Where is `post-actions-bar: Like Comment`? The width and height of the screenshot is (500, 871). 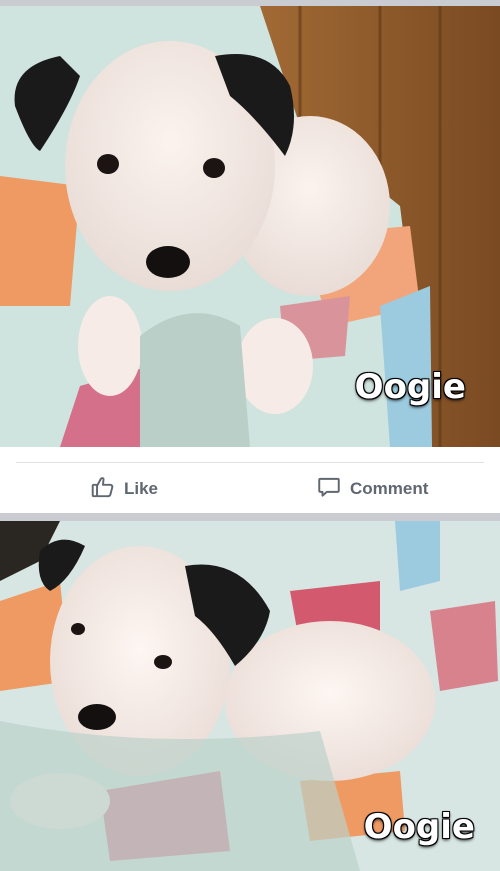 post-actions-bar: Like Comment is located at coordinates (250, 480).